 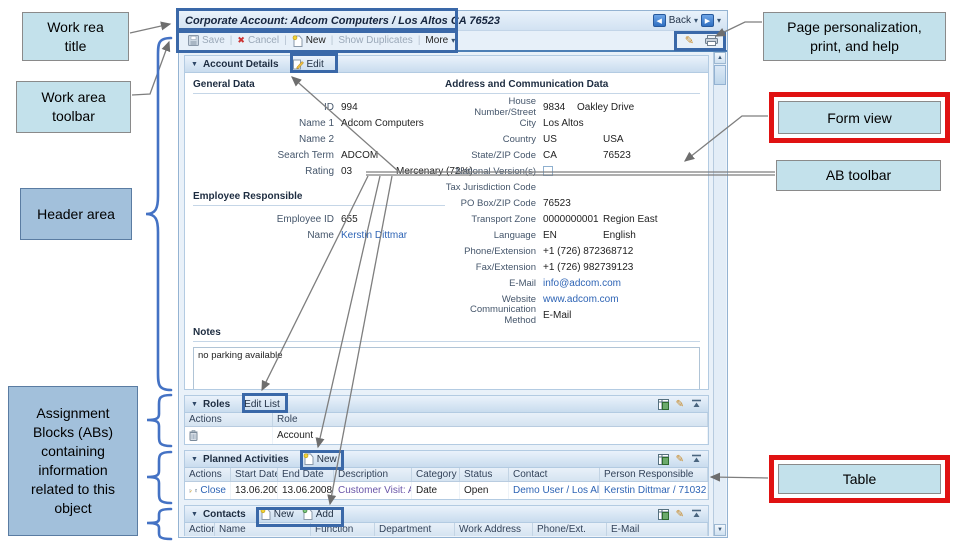 What do you see at coordinates (319, 171) in the screenshot?
I see `field-label: Rating` at bounding box center [319, 171].